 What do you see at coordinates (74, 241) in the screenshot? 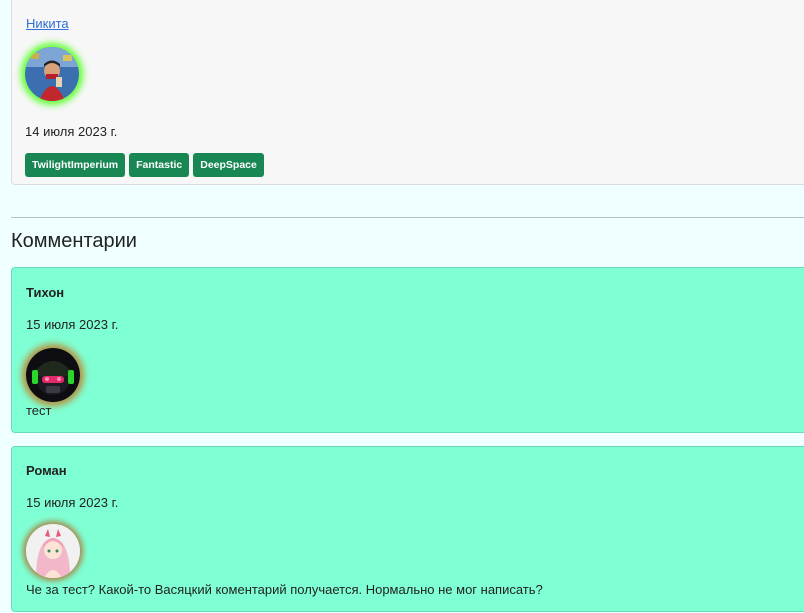
I see `comments-heading: Комментарии` at bounding box center [74, 241].